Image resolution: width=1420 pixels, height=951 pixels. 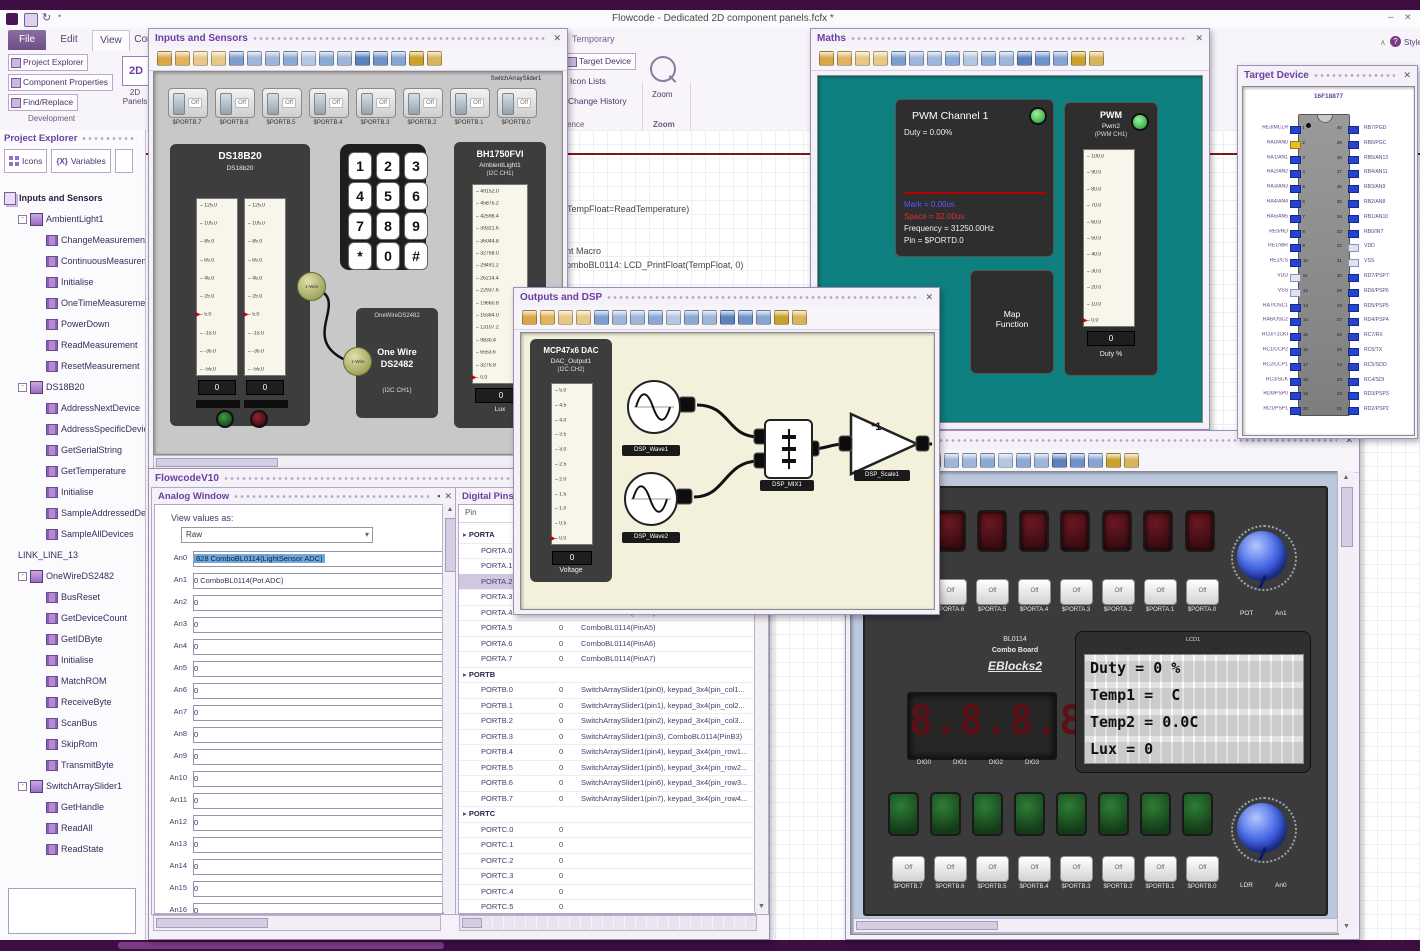 I want to click on digital-pin-row-porta-7: PORTA.7 0 ComboBL0114(PinA7), so click(x=607, y=659).